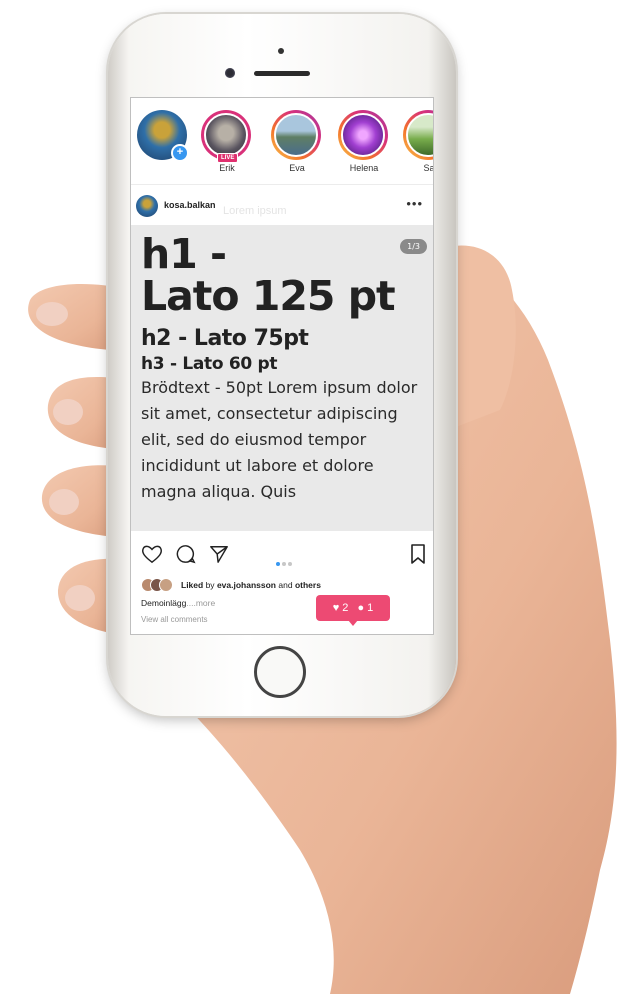  Describe the element at coordinates (280, 672) in the screenshot. I see `home-button` at that location.